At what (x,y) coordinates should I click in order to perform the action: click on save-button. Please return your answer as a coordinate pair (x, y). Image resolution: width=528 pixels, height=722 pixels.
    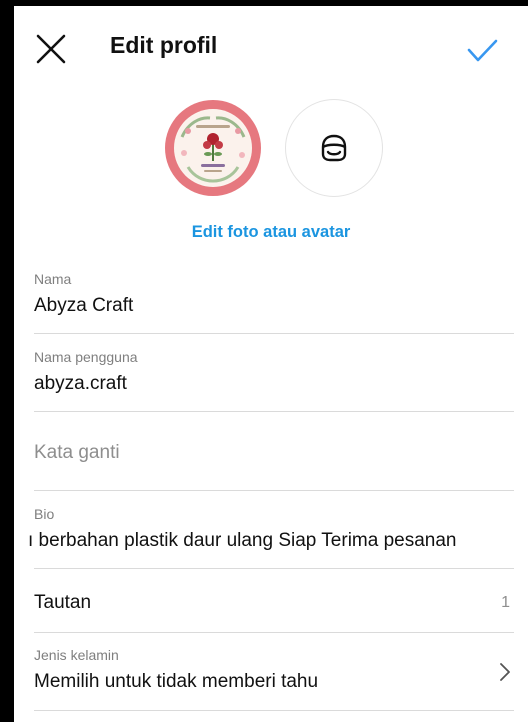
    Looking at the image, I should click on (482, 50).